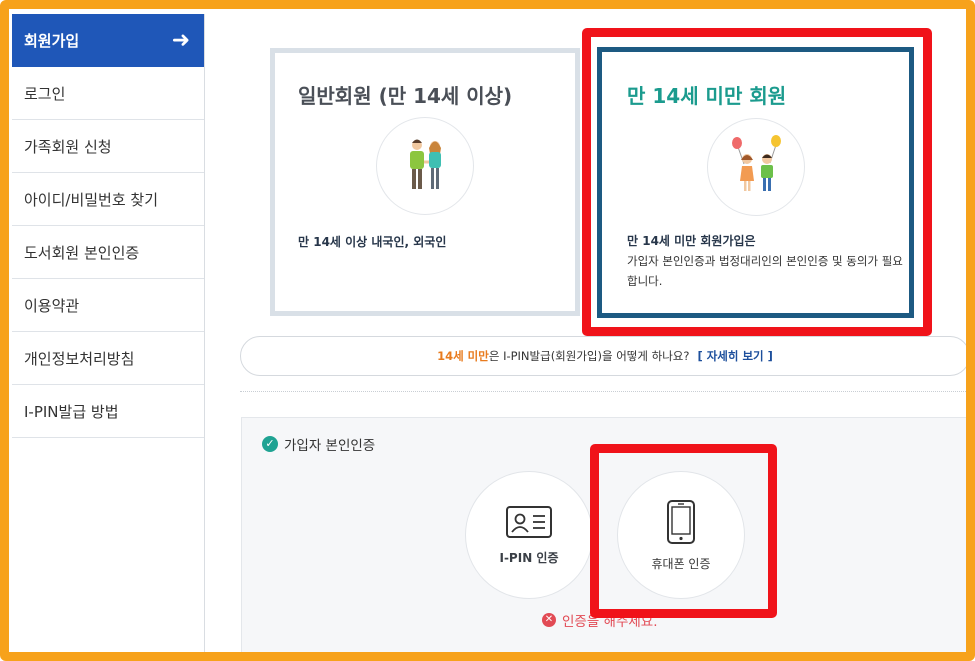 Image resolution: width=975 pixels, height=661 pixels. What do you see at coordinates (52, 305) in the screenshot?
I see `sidebar-item-label: 이용약관` at bounding box center [52, 305].